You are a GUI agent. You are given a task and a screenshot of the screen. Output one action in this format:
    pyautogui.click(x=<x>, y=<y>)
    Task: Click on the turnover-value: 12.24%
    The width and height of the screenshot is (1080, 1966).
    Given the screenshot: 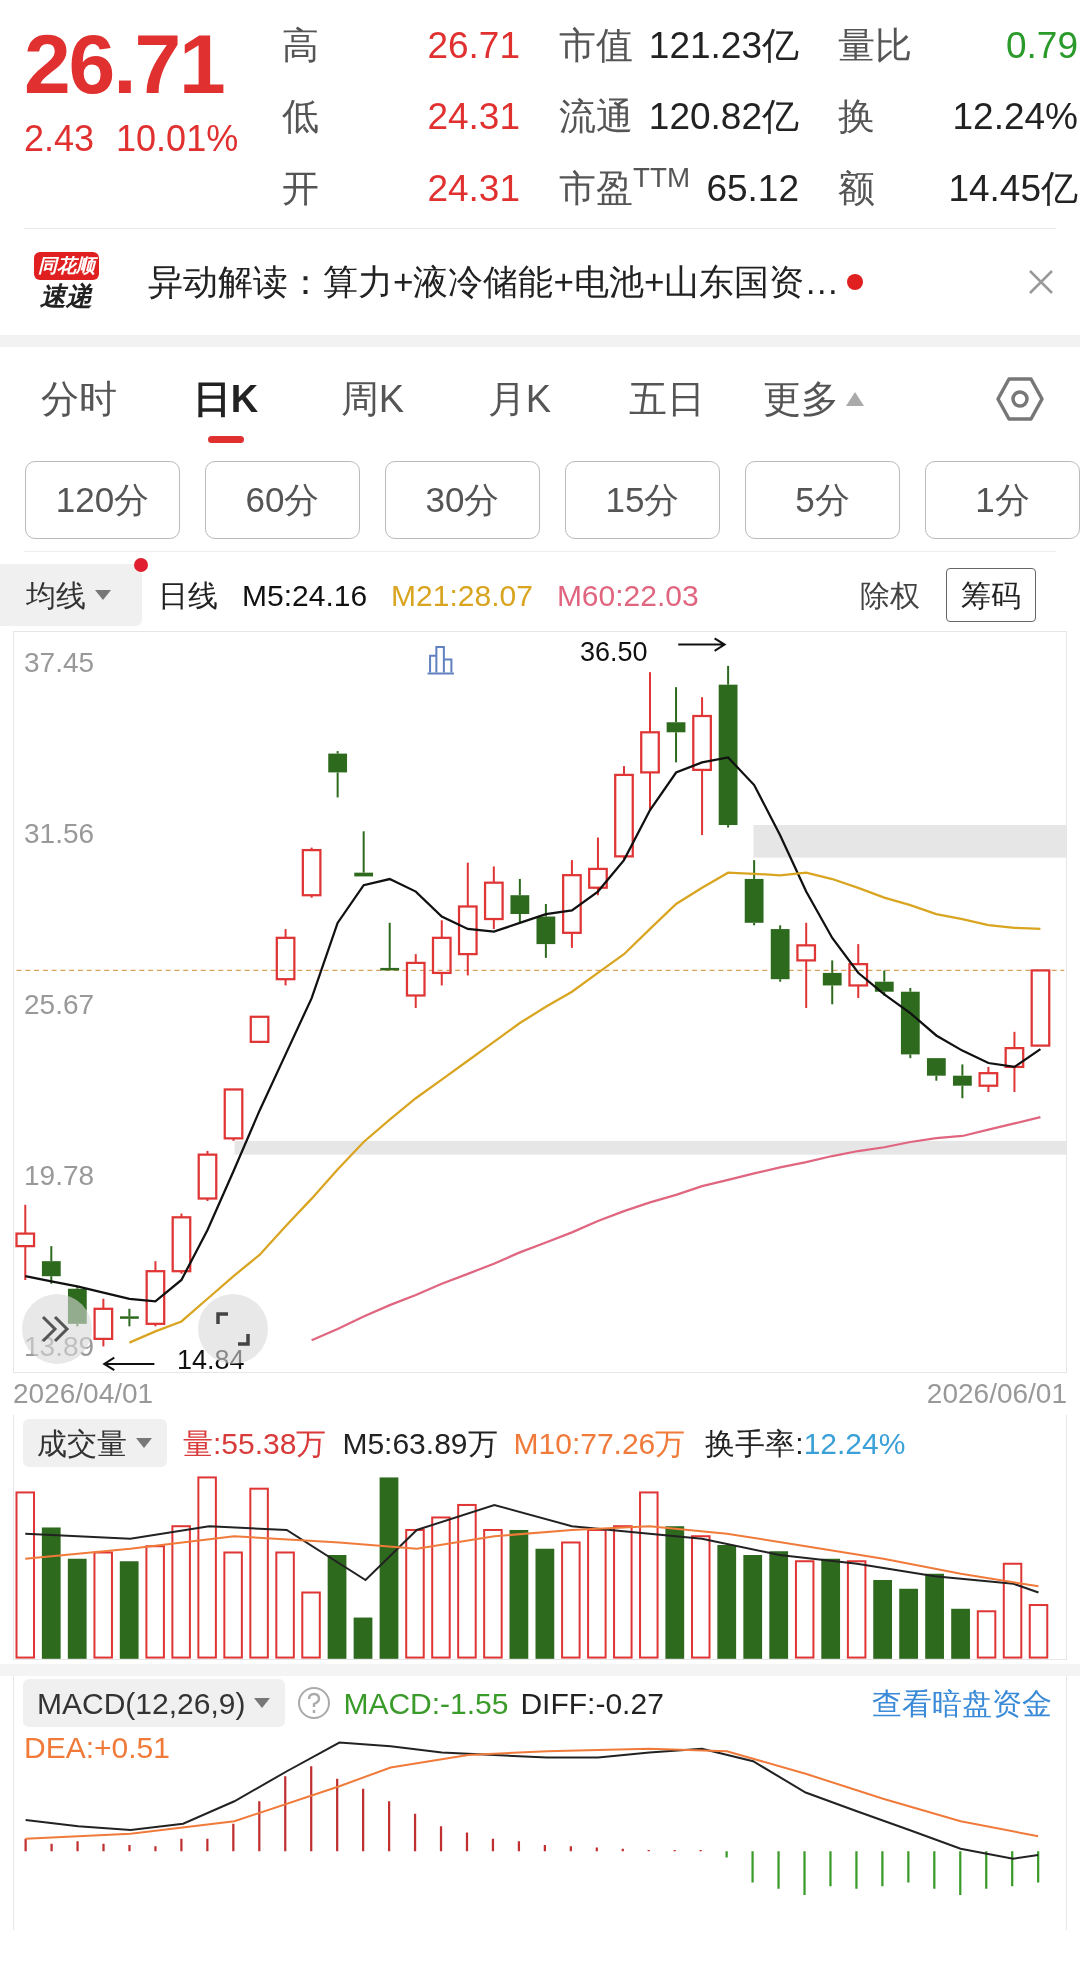 What is the action you would take?
    pyautogui.click(x=854, y=1443)
    